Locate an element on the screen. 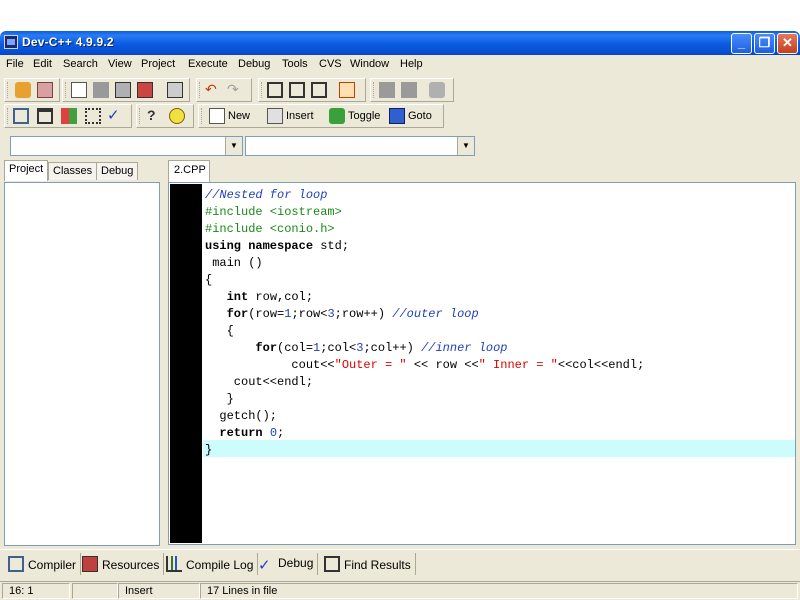 The image size is (800, 600). window-icon is located at coordinates (45, 116).